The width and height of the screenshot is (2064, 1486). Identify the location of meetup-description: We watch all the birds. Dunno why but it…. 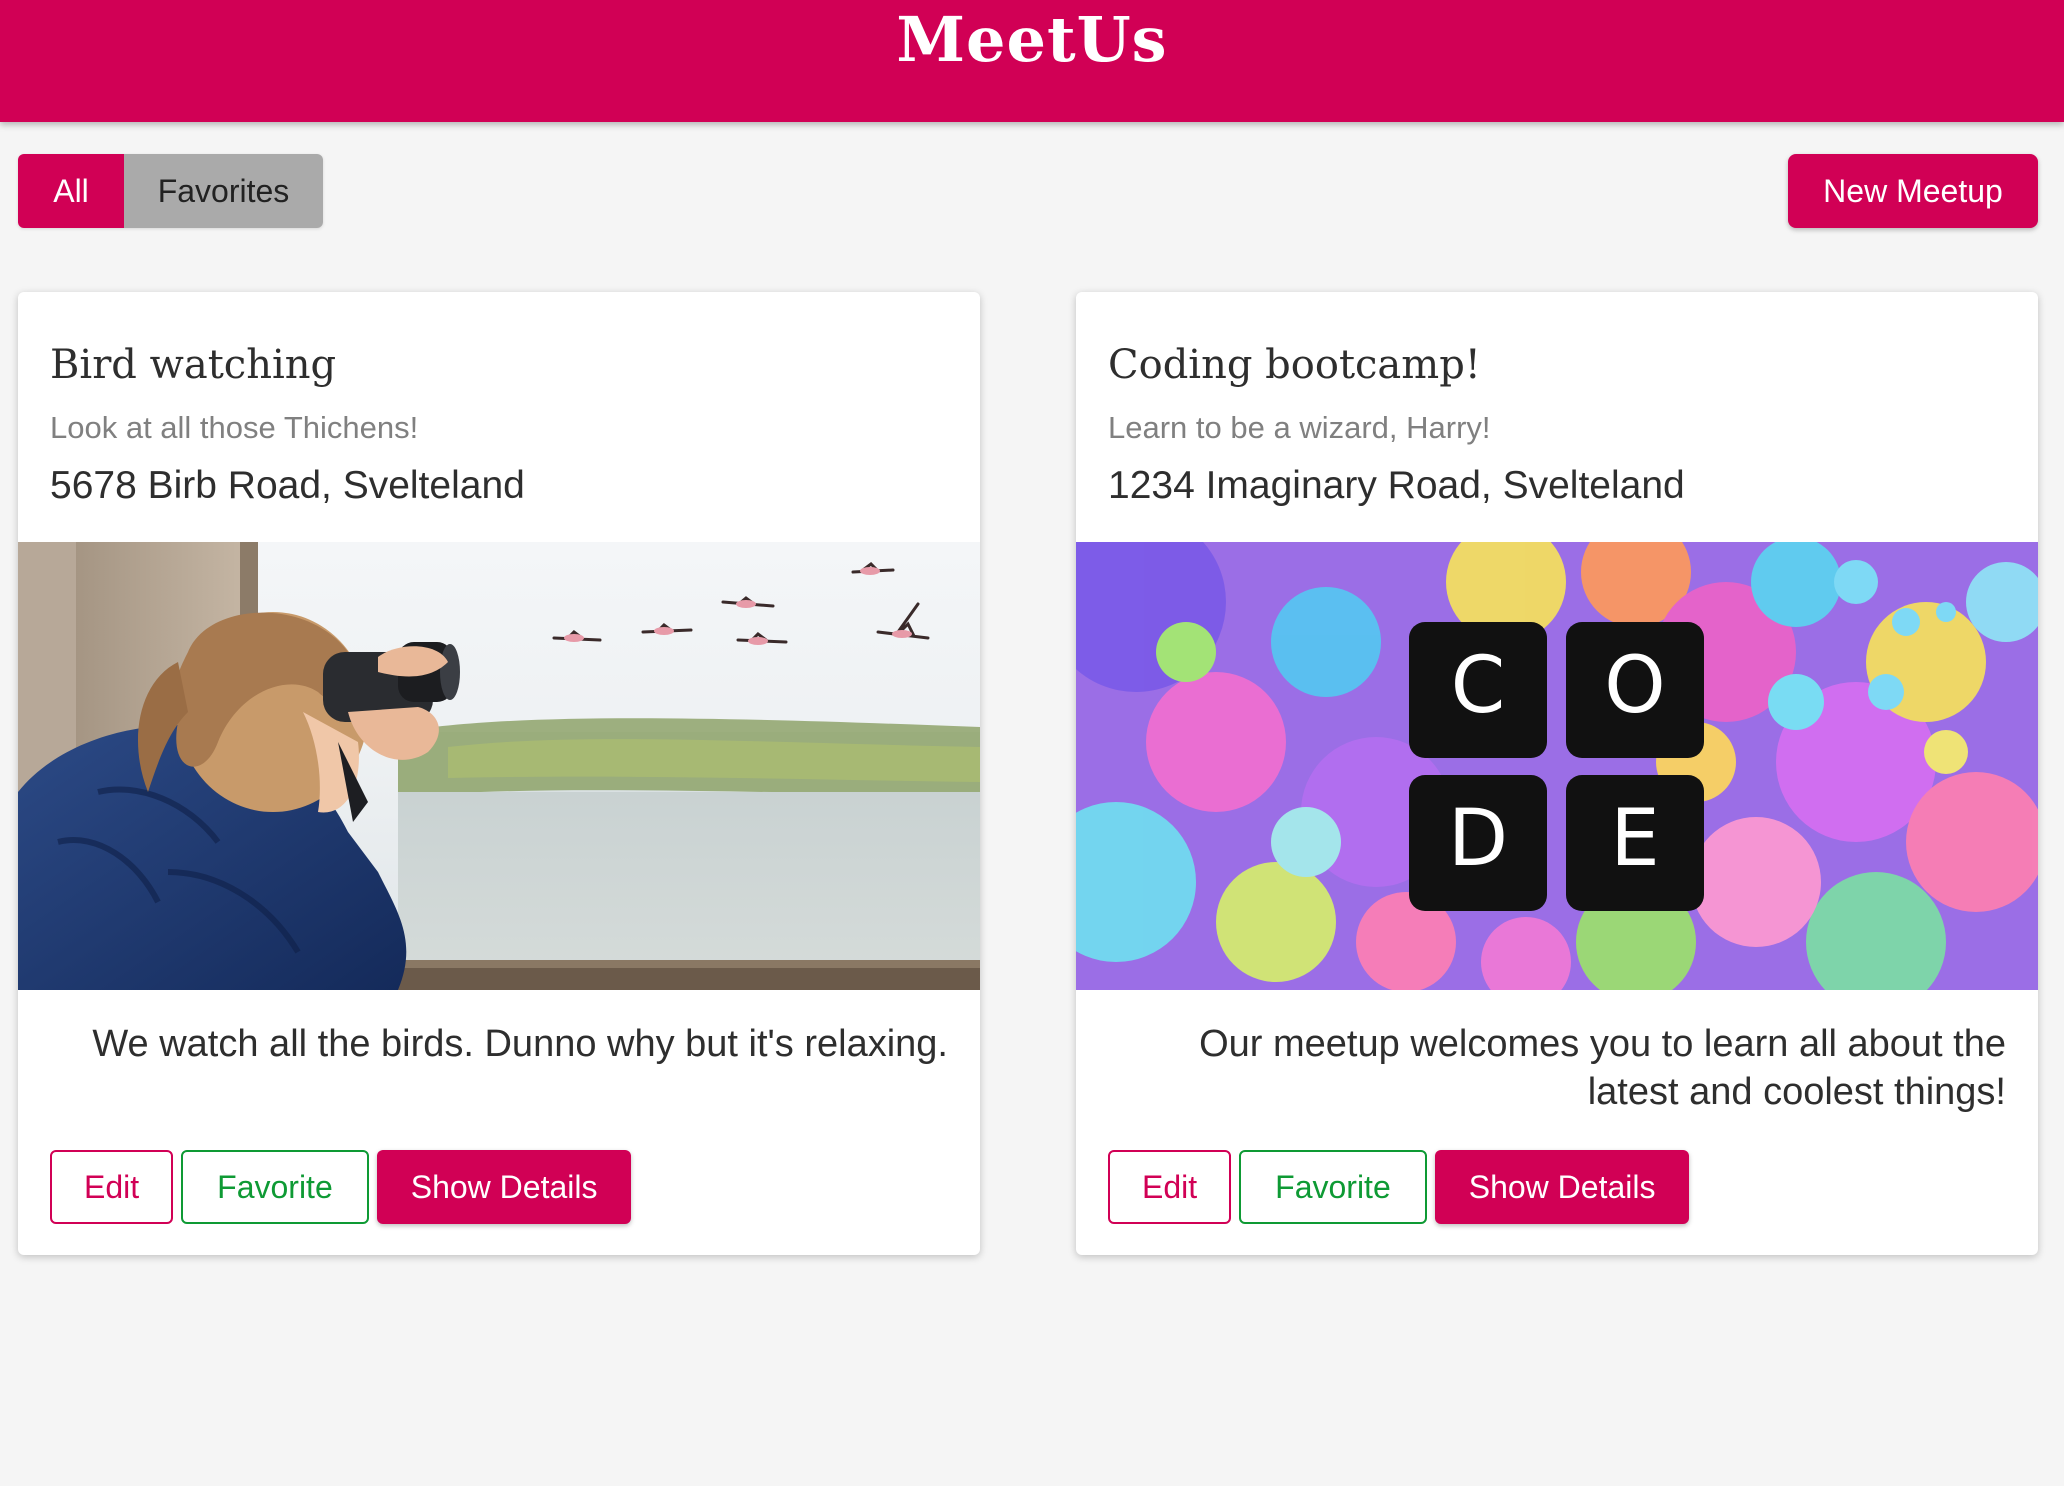
(520, 1044).